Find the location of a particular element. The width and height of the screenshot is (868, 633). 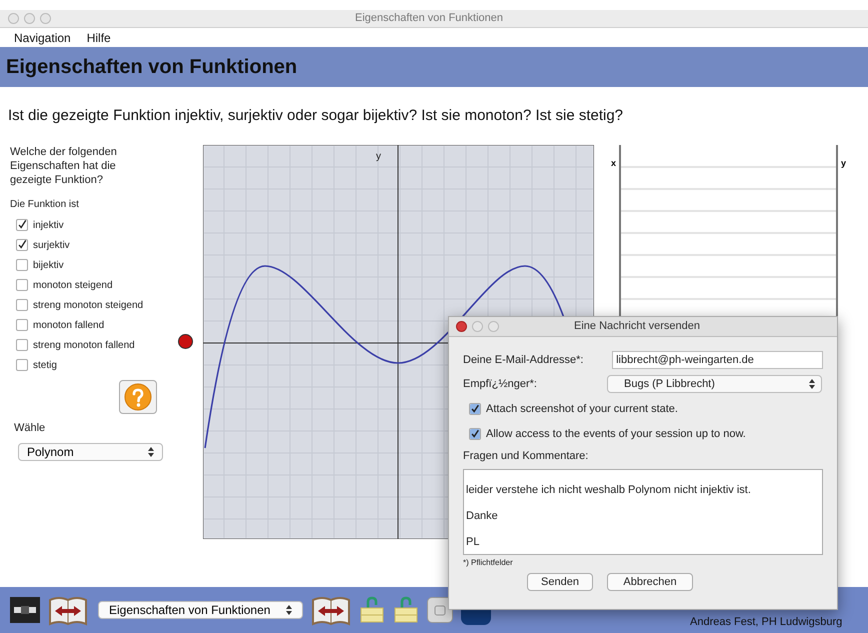

column-header: y is located at coordinates (843, 163).